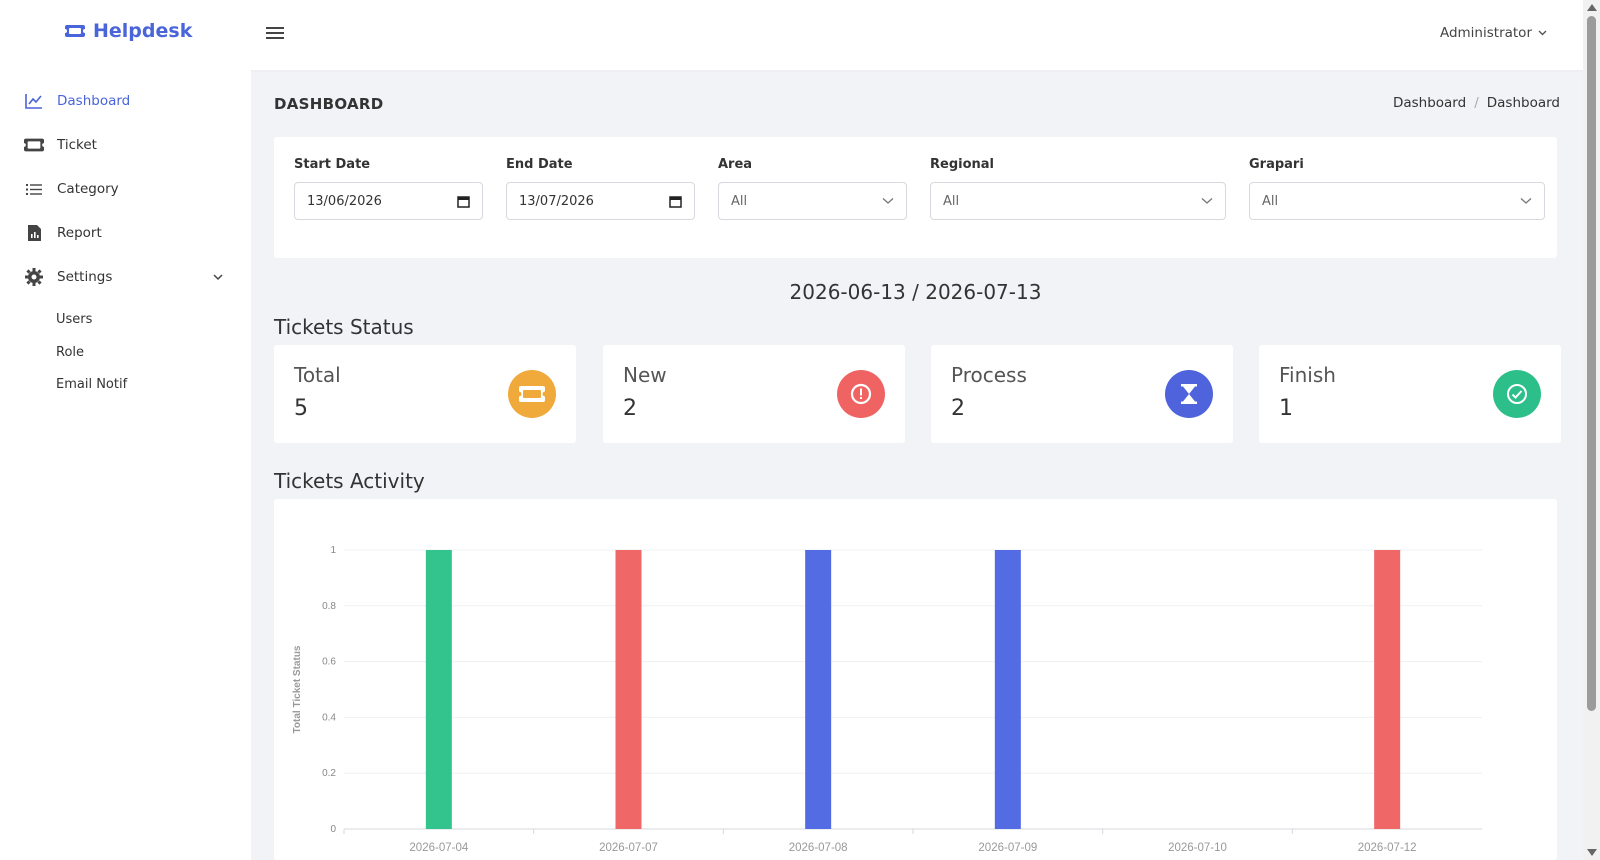 This screenshot has width=1600, height=860. What do you see at coordinates (1082, 394) in the screenshot?
I see `stat-card-process: Process 2` at bounding box center [1082, 394].